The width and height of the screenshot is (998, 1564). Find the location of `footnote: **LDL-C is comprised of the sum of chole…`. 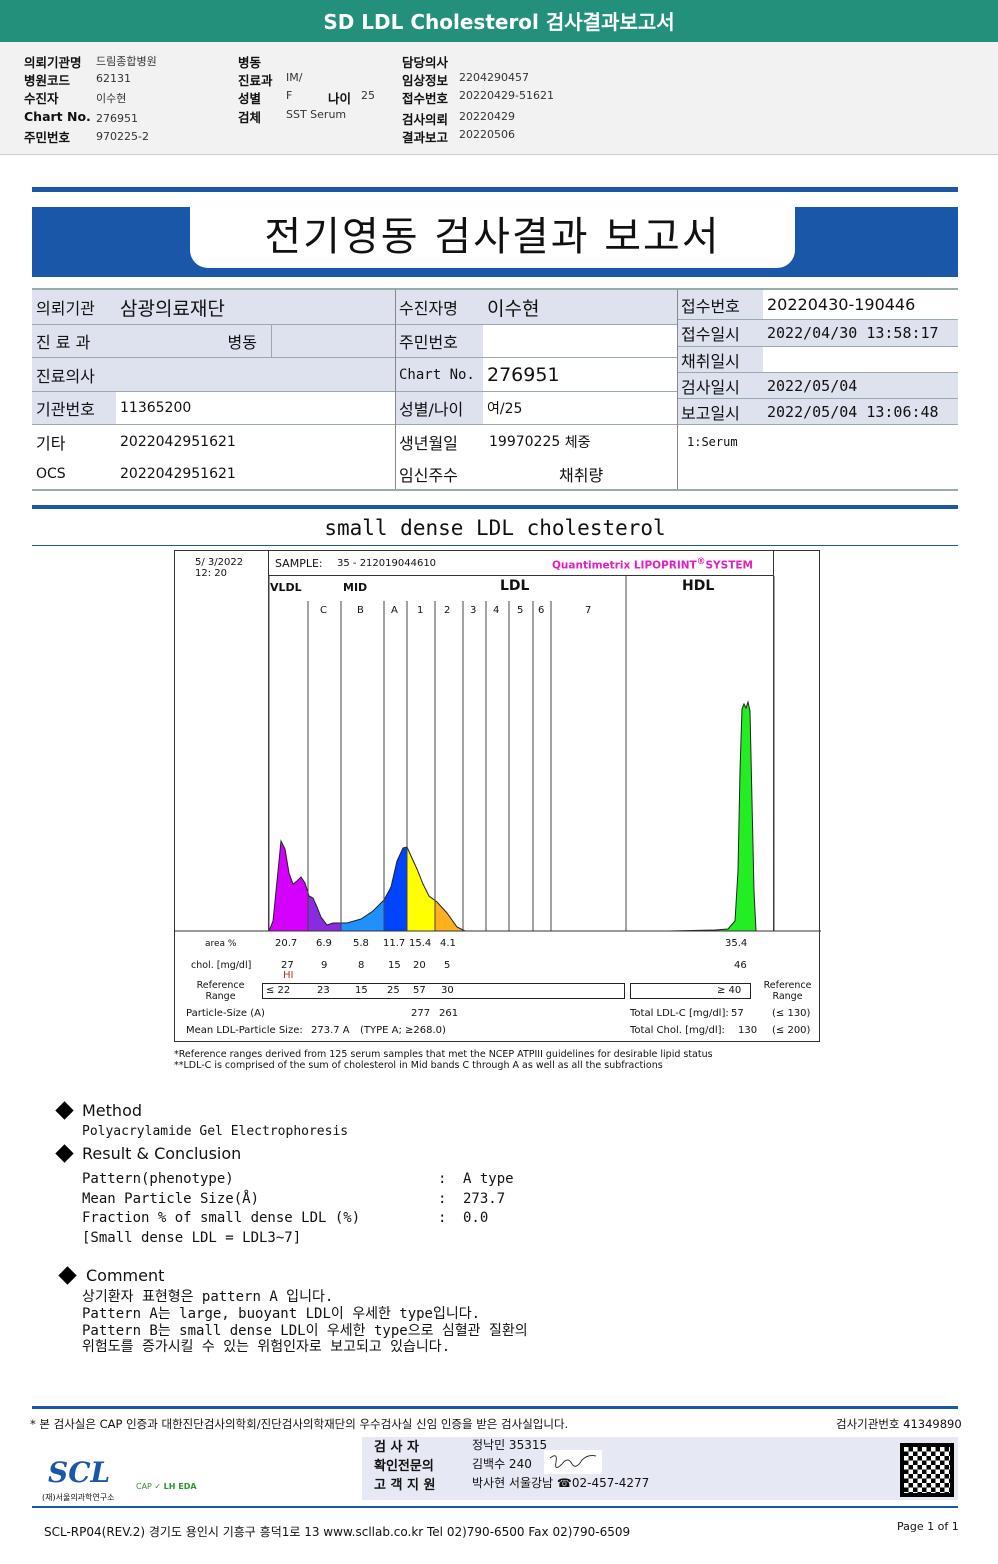

footnote: **LDL-C is comprised of the sum of chole… is located at coordinates (418, 1065).